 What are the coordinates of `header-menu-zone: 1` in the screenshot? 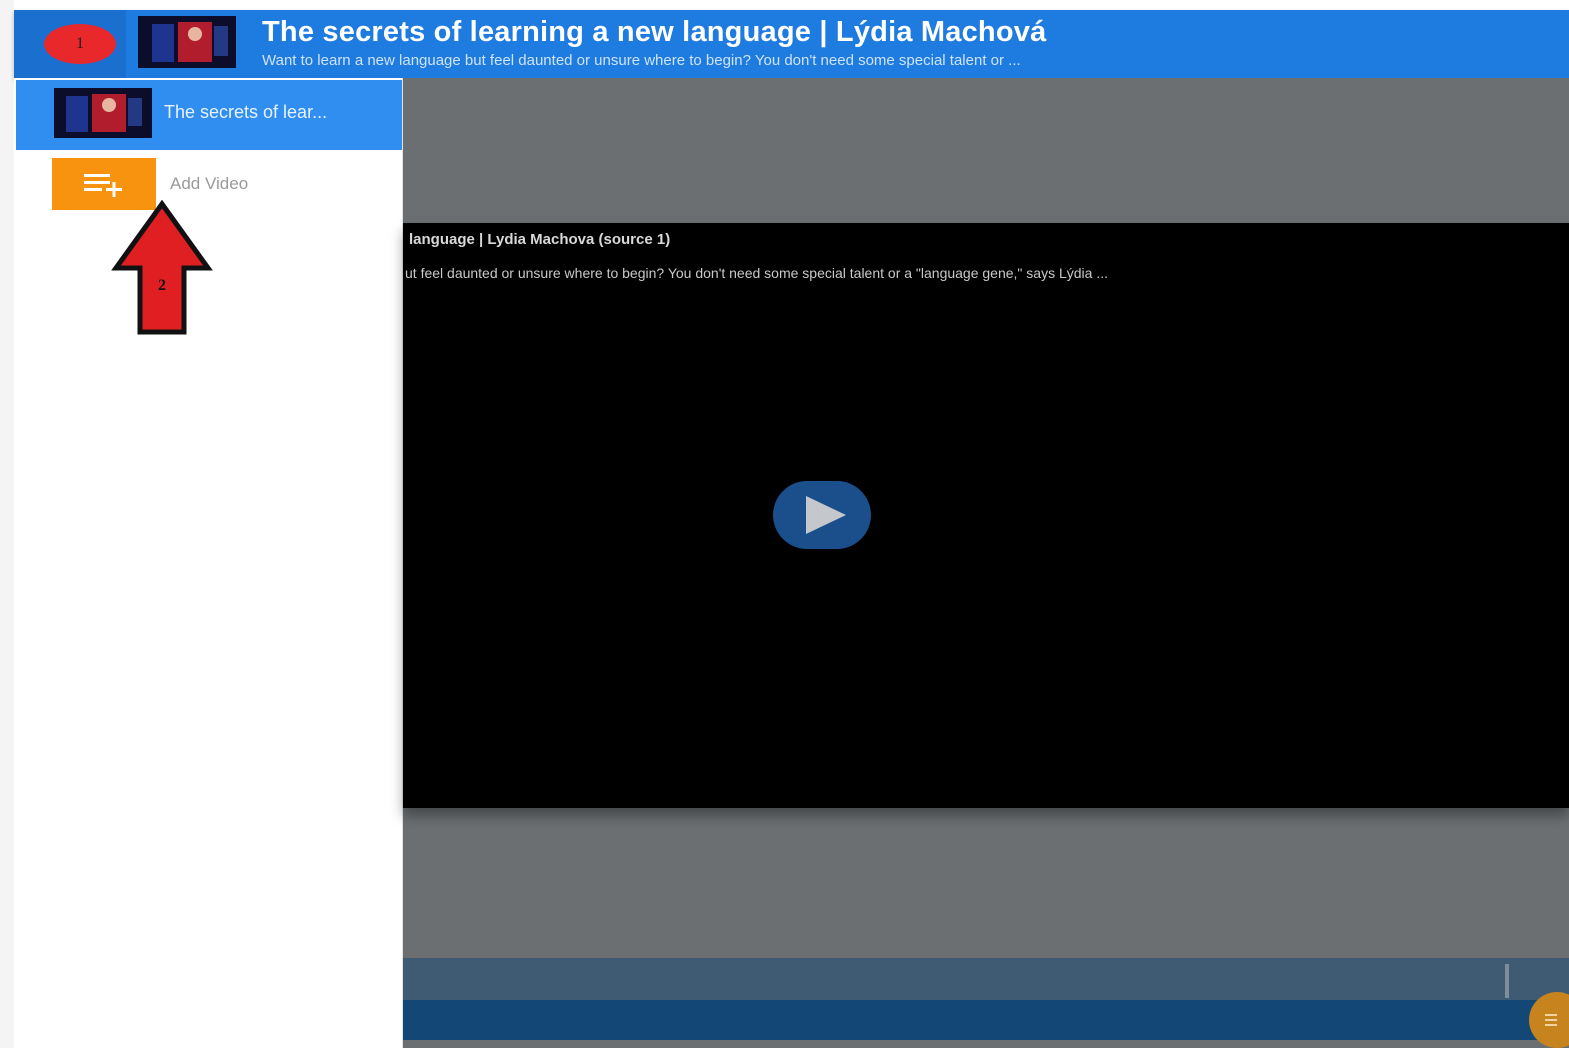 It's located at (70, 44).